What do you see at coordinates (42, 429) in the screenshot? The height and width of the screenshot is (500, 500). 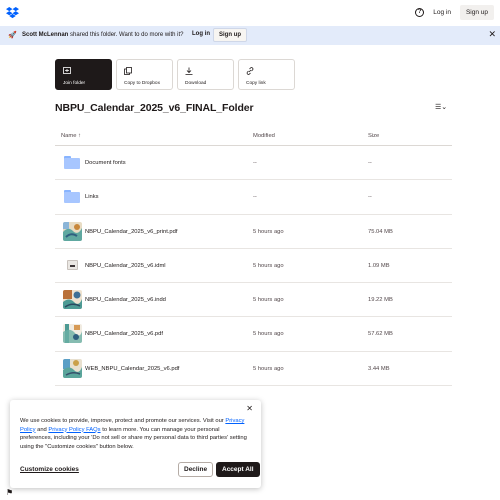 I see `cookie-text-and: and` at bounding box center [42, 429].